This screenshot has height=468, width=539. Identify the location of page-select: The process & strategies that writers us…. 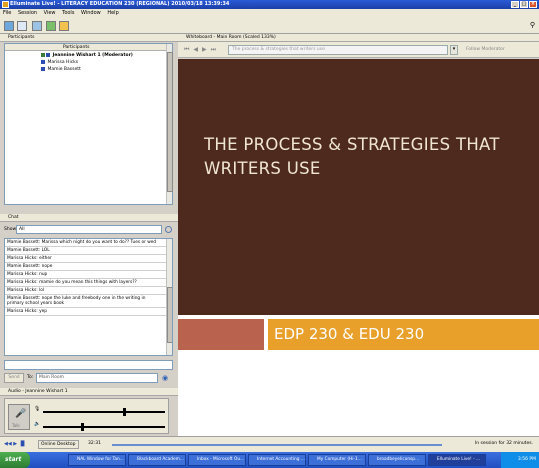
(338, 50).